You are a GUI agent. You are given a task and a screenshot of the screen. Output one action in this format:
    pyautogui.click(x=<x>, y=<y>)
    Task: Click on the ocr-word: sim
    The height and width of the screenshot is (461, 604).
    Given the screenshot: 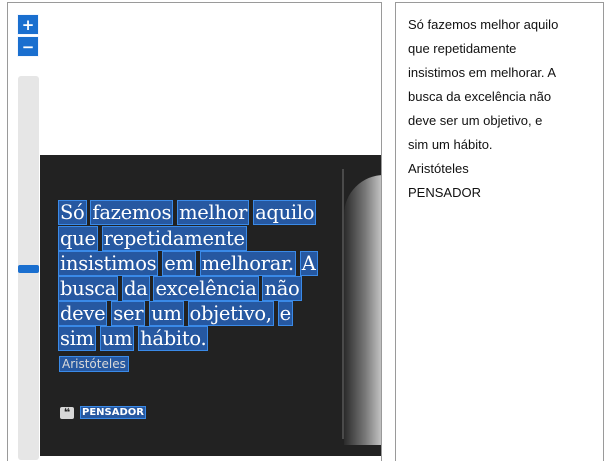 What is the action you would take?
    pyautogui.click(x=77, y=338)
    